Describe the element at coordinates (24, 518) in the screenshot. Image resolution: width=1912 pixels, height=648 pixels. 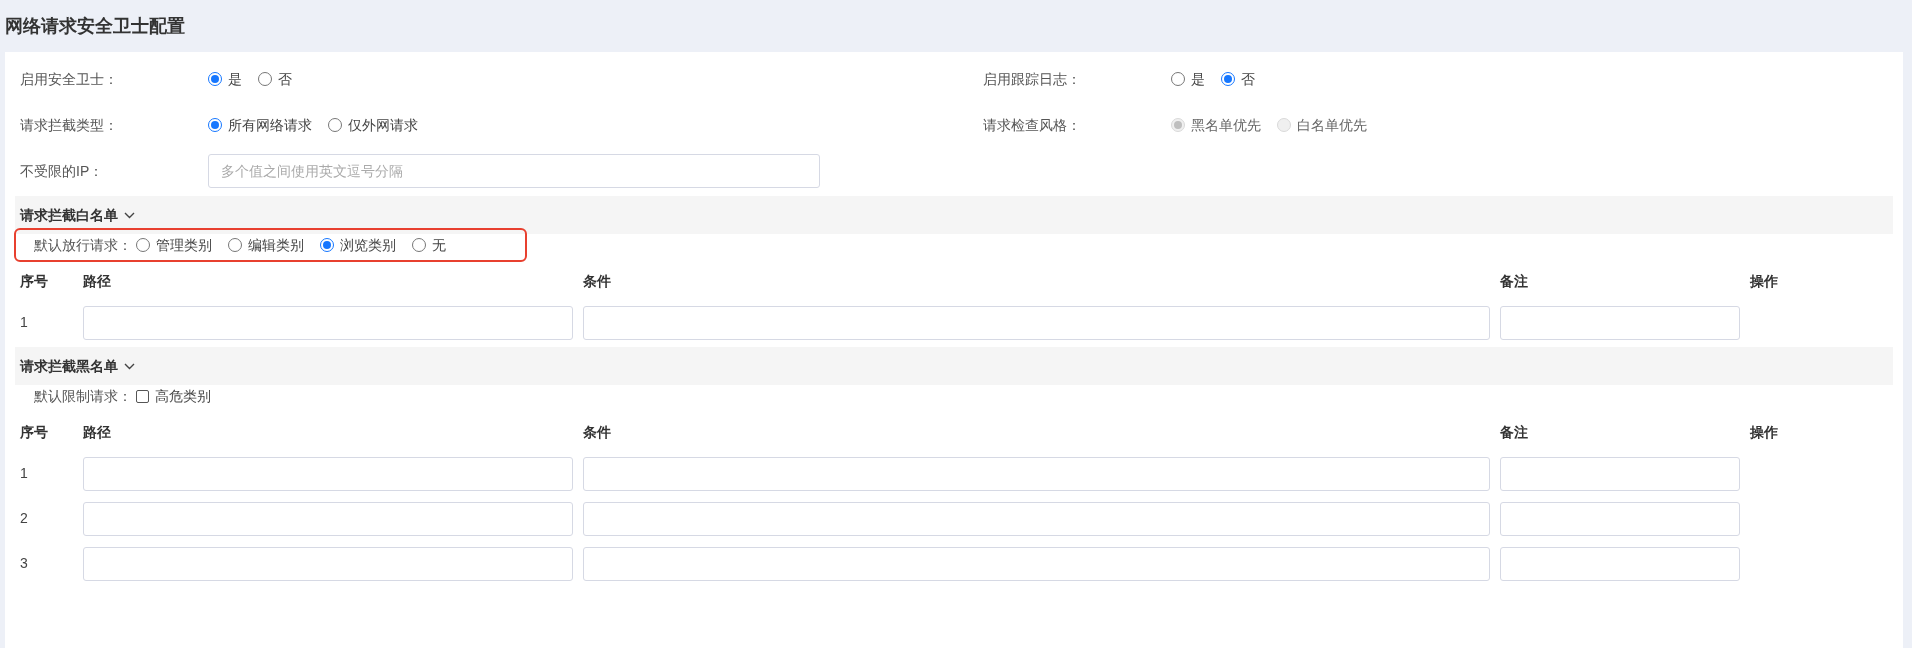
I see `row-number: 2` at that location.